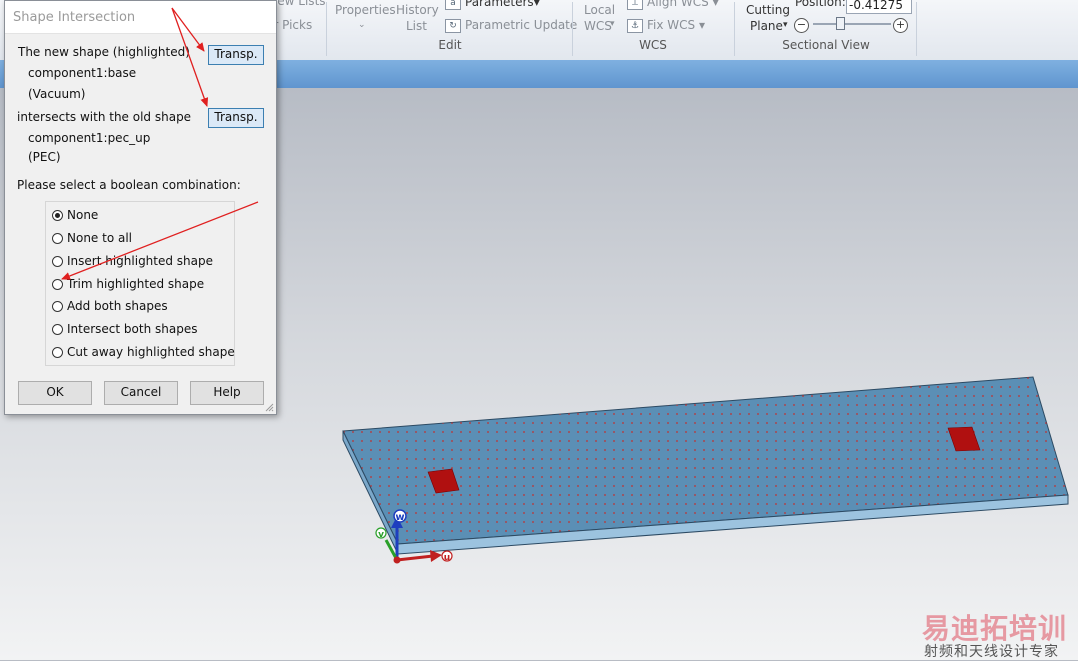 The image size is (1078, 661). Describe the element at coordinates (991, 652) in the screenshot. I see `watermark-subtitle: 射频和天线设计专家` at that location.